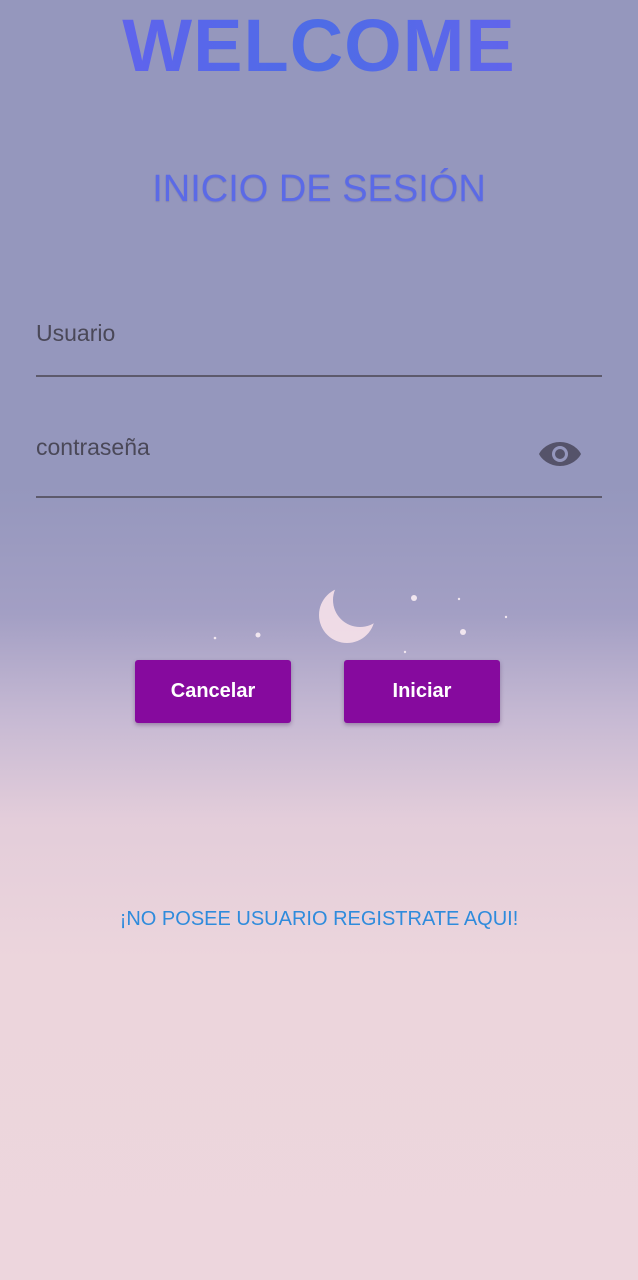 This screenshot has width=638, height=1280. Describe the element at coordinates (347, 615) in the screenshot. I see `moon-icon` at that location.